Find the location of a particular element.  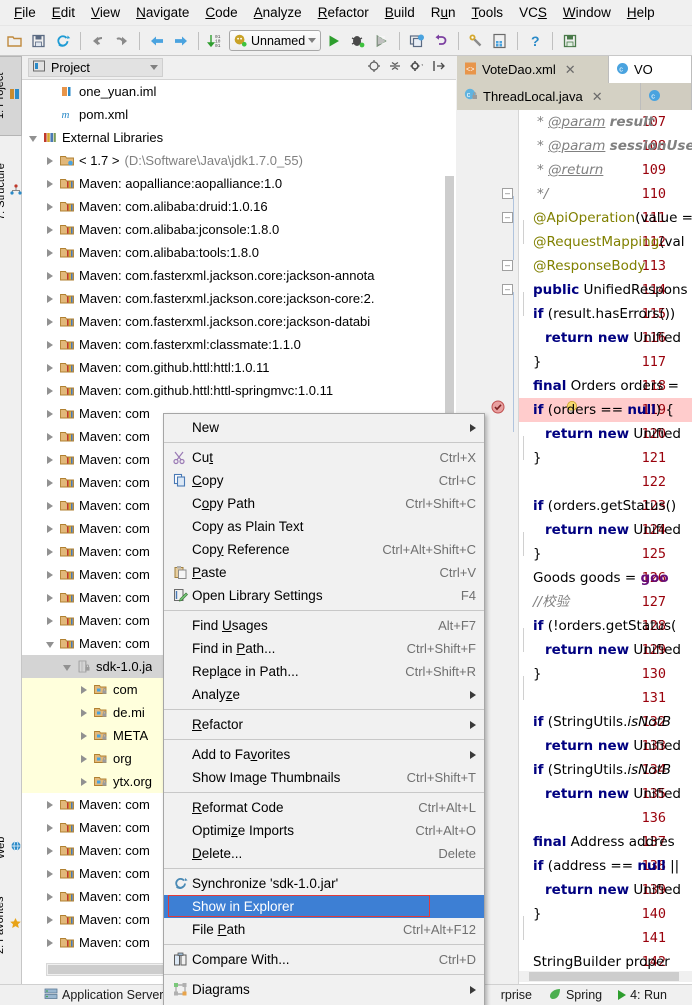

run-icon is located at coordinates (334, 41).